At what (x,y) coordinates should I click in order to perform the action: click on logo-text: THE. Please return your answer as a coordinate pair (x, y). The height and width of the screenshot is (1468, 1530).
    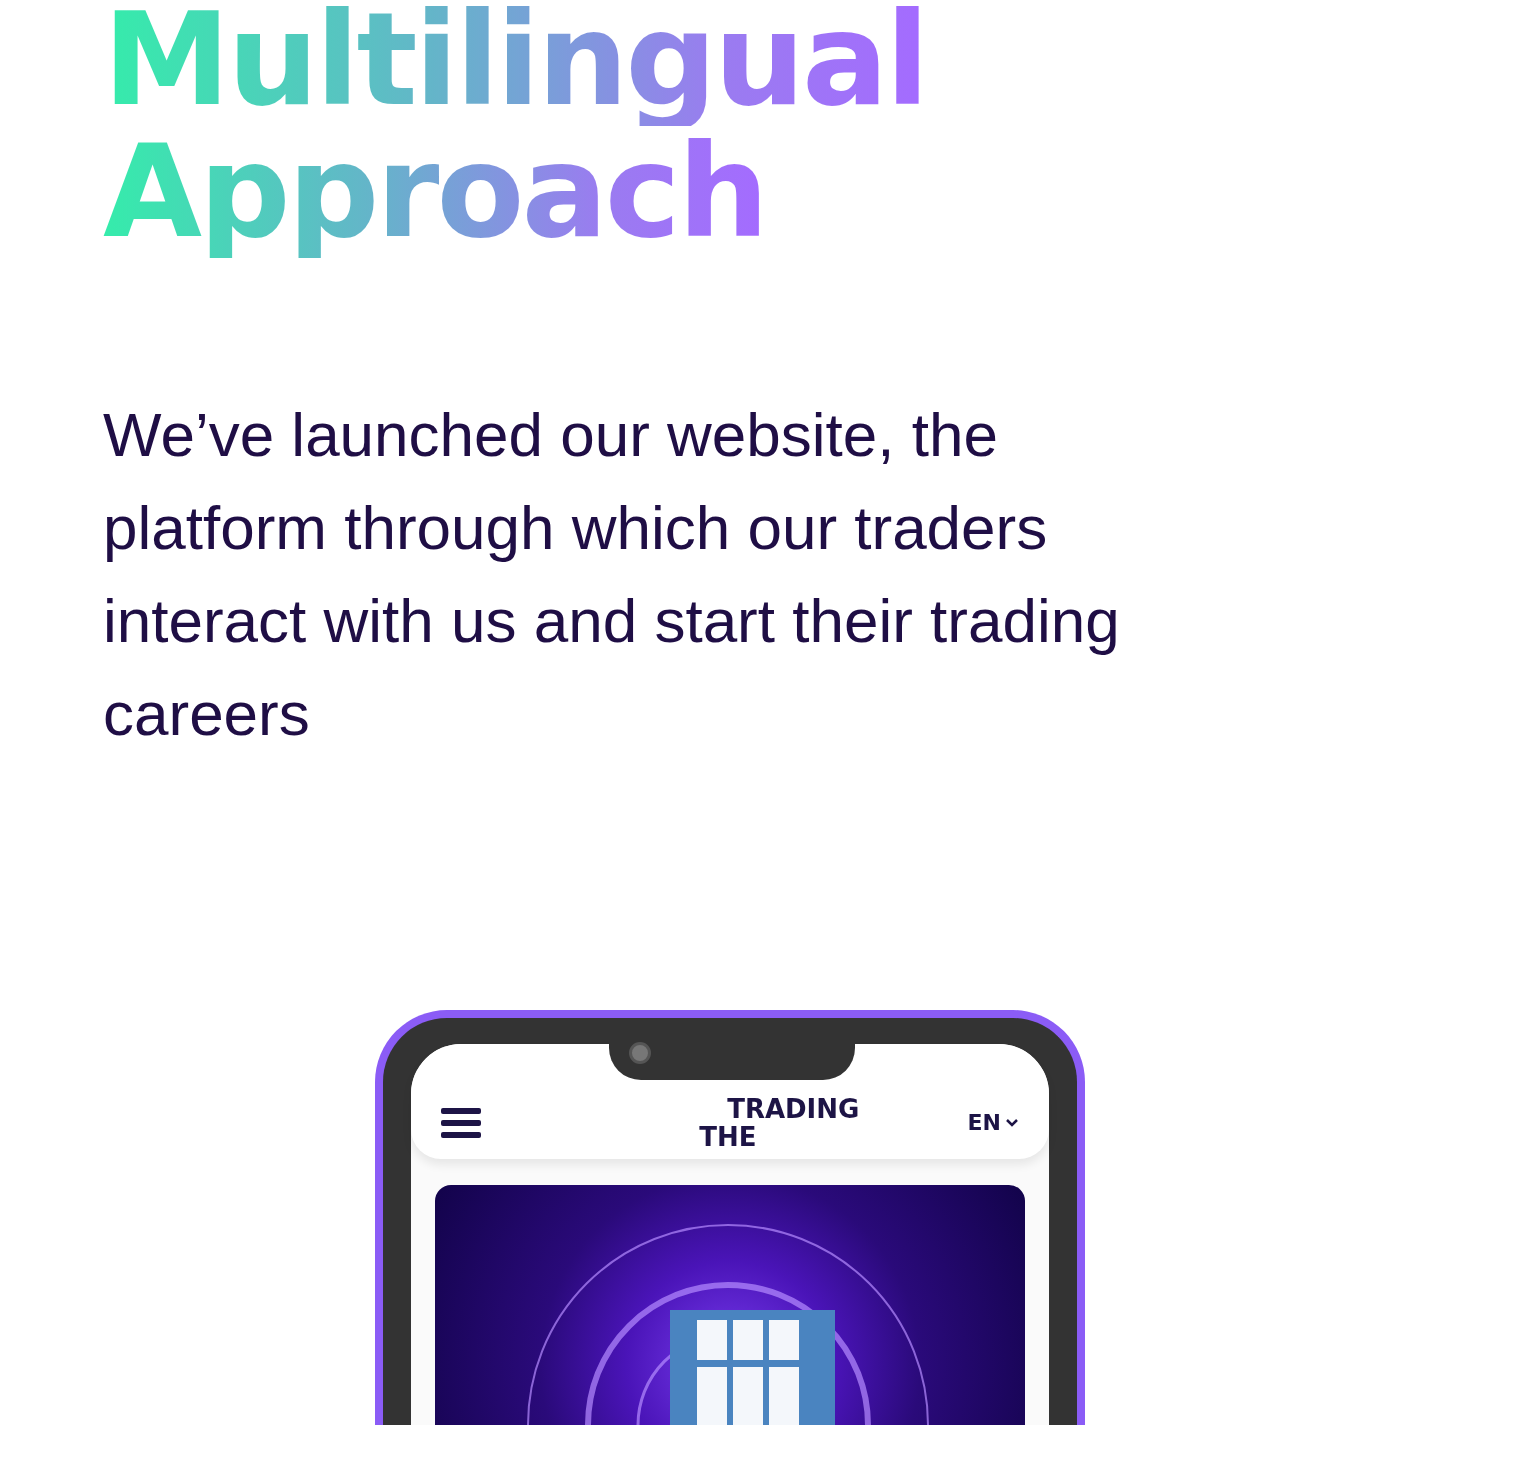
    Looking at the image, I should click on (728, 1136).